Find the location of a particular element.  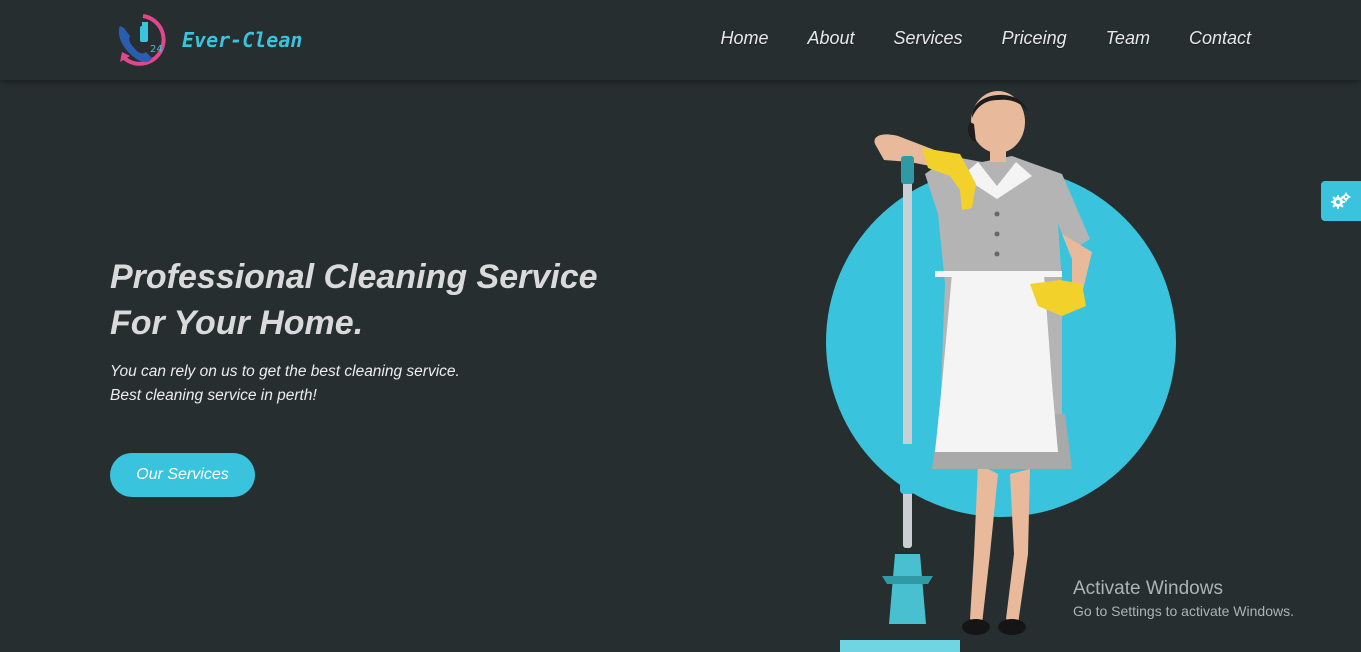

our-services-button: Our Services is located at coordinates (182, 475).